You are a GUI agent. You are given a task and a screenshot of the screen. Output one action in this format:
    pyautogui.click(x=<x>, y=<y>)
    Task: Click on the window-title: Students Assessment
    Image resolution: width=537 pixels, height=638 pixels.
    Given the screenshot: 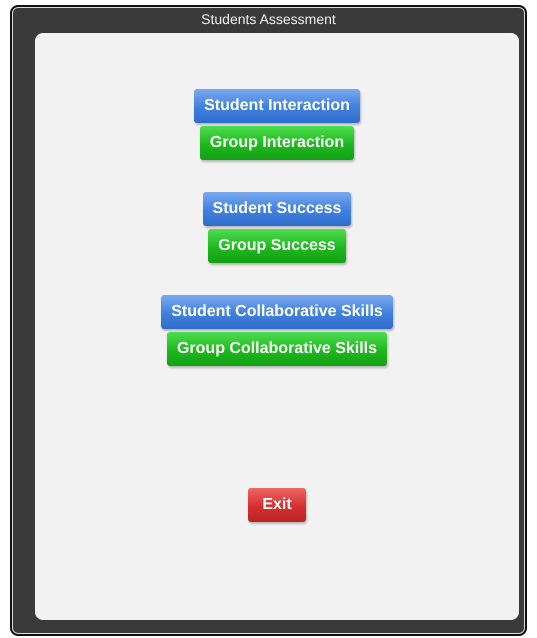 What is the action you would take?
    pyautogui.click(x=268, y=19)
    